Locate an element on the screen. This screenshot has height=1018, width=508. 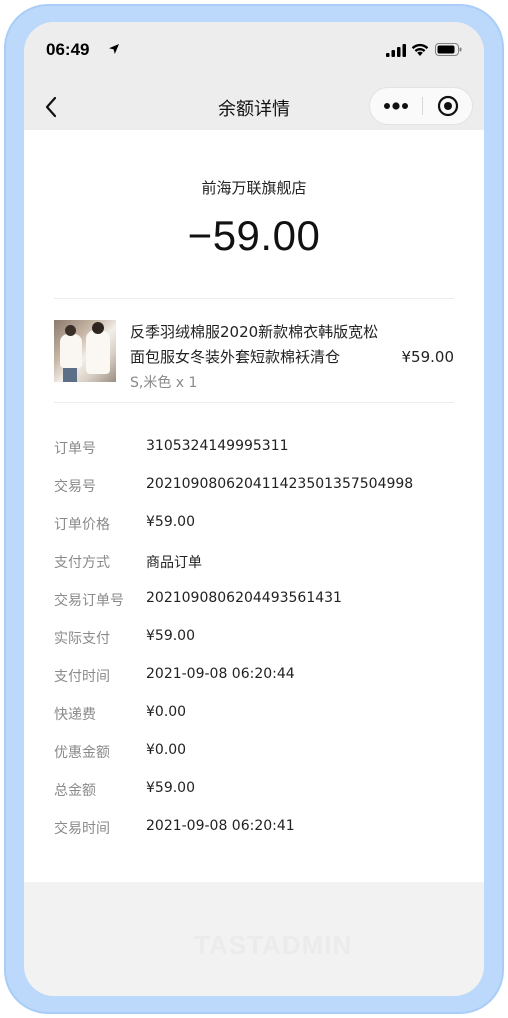
detail-label: 支付方式 is located at coordinates (82, 563).